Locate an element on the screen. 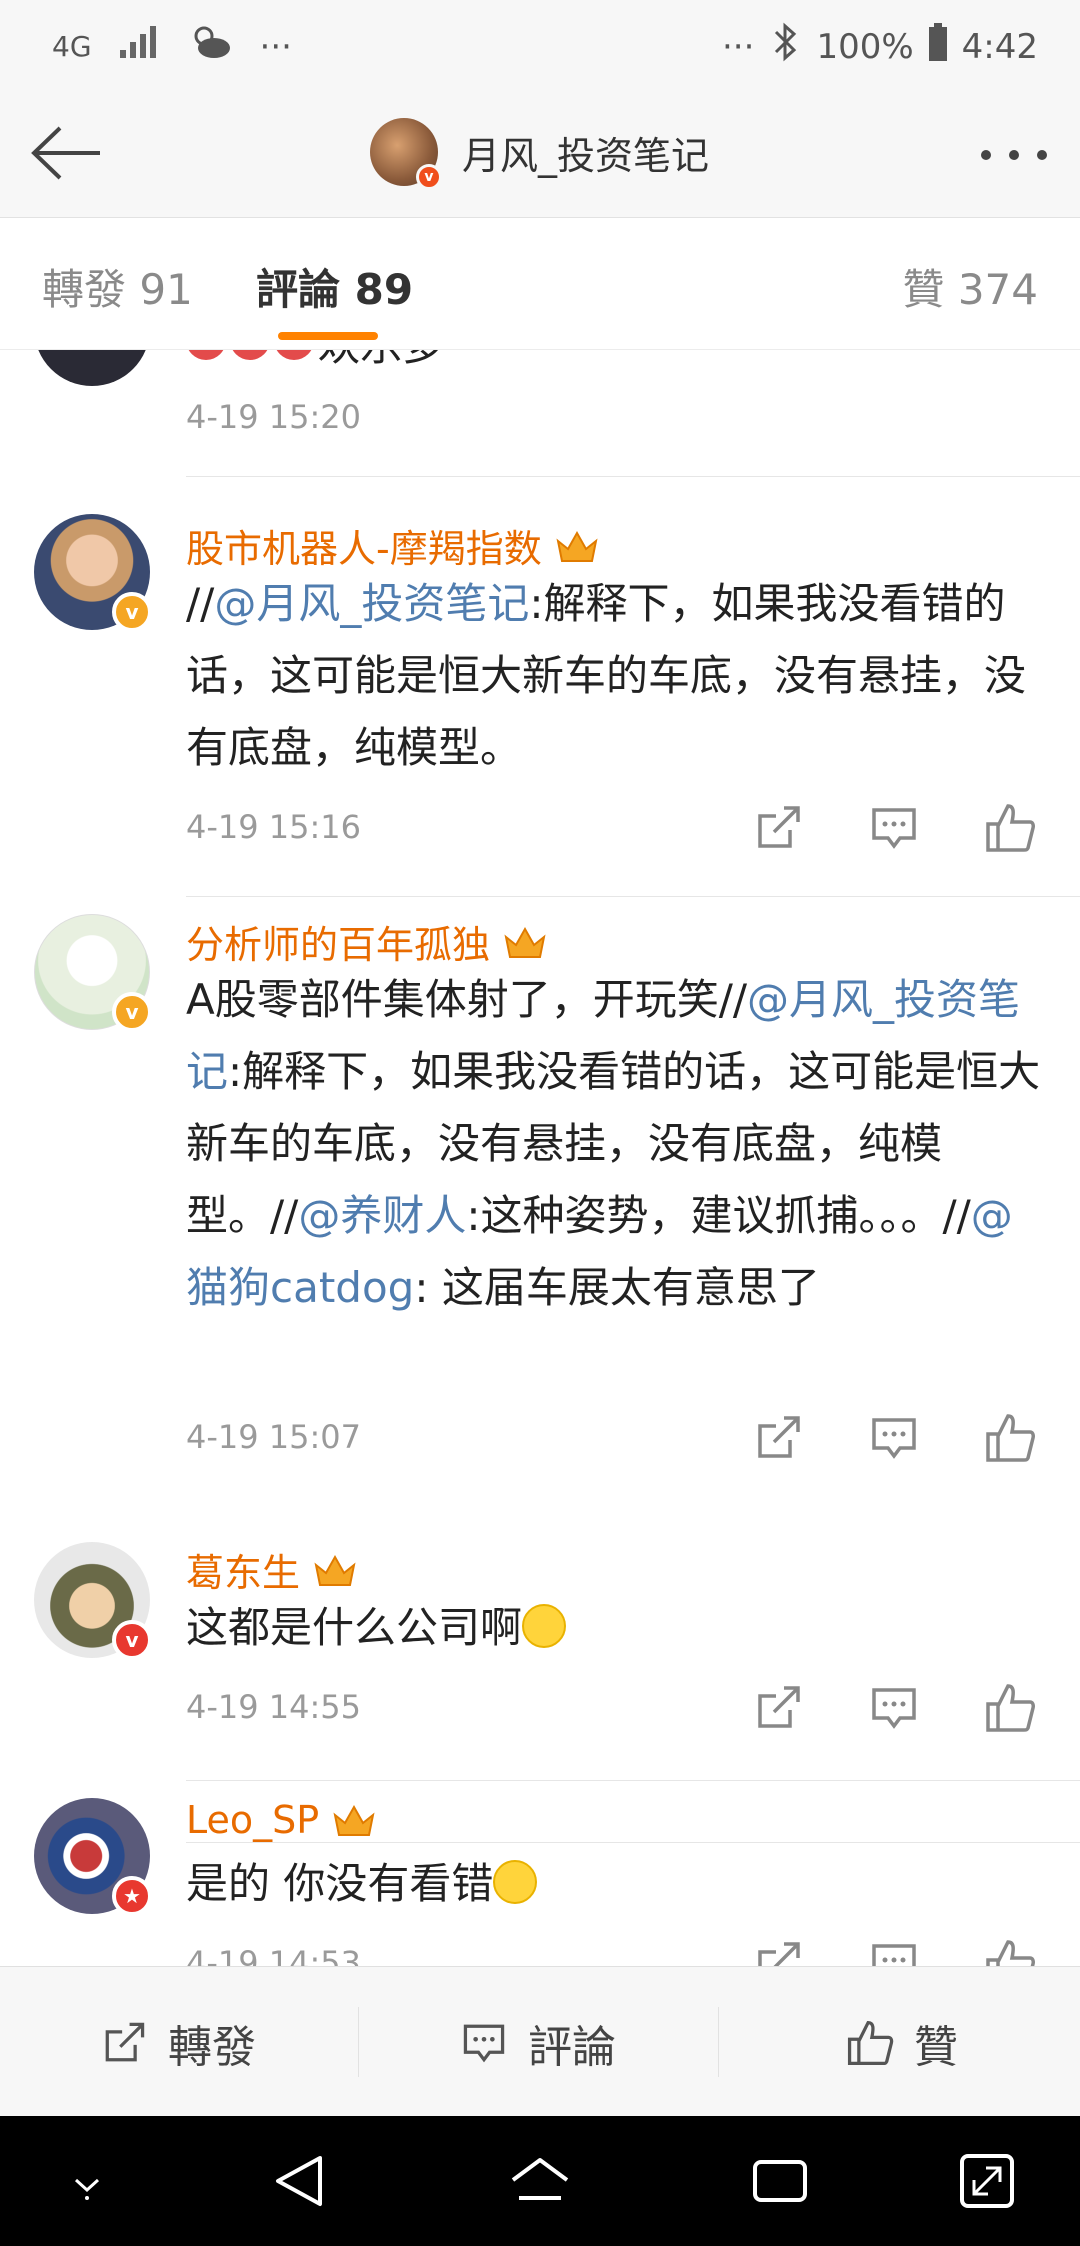 The width and height of the screenshot is (1080, 2246). comment-time: 4-19 15:20 is located at coordinates (274, 417).